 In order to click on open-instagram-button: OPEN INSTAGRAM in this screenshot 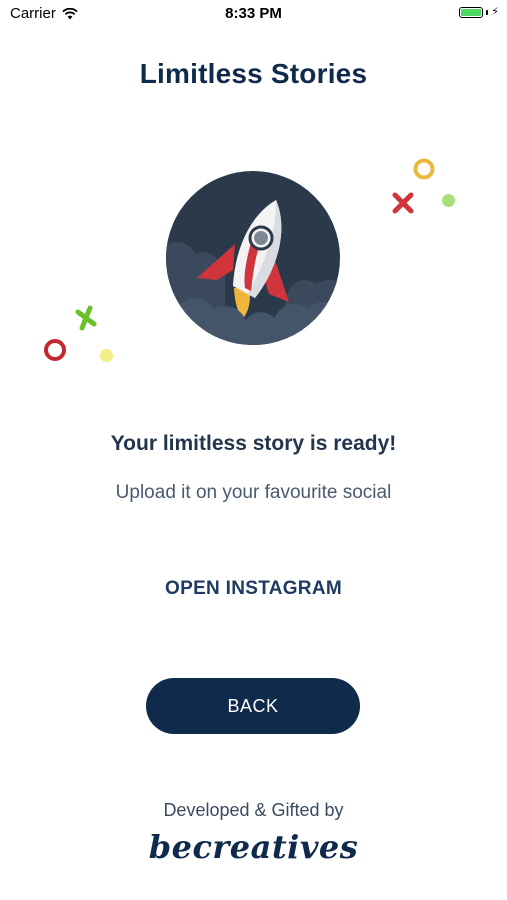, I will do `click(253, 589)`.